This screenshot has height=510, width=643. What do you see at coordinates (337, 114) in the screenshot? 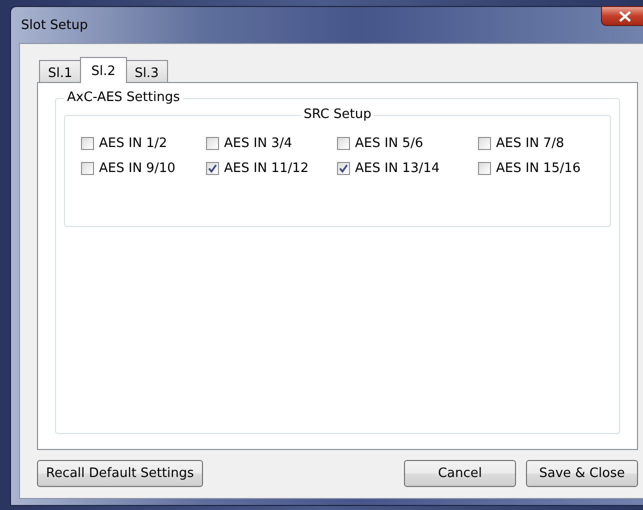
I see `group-title: SRC Setup` at bounding box center [337, 114].